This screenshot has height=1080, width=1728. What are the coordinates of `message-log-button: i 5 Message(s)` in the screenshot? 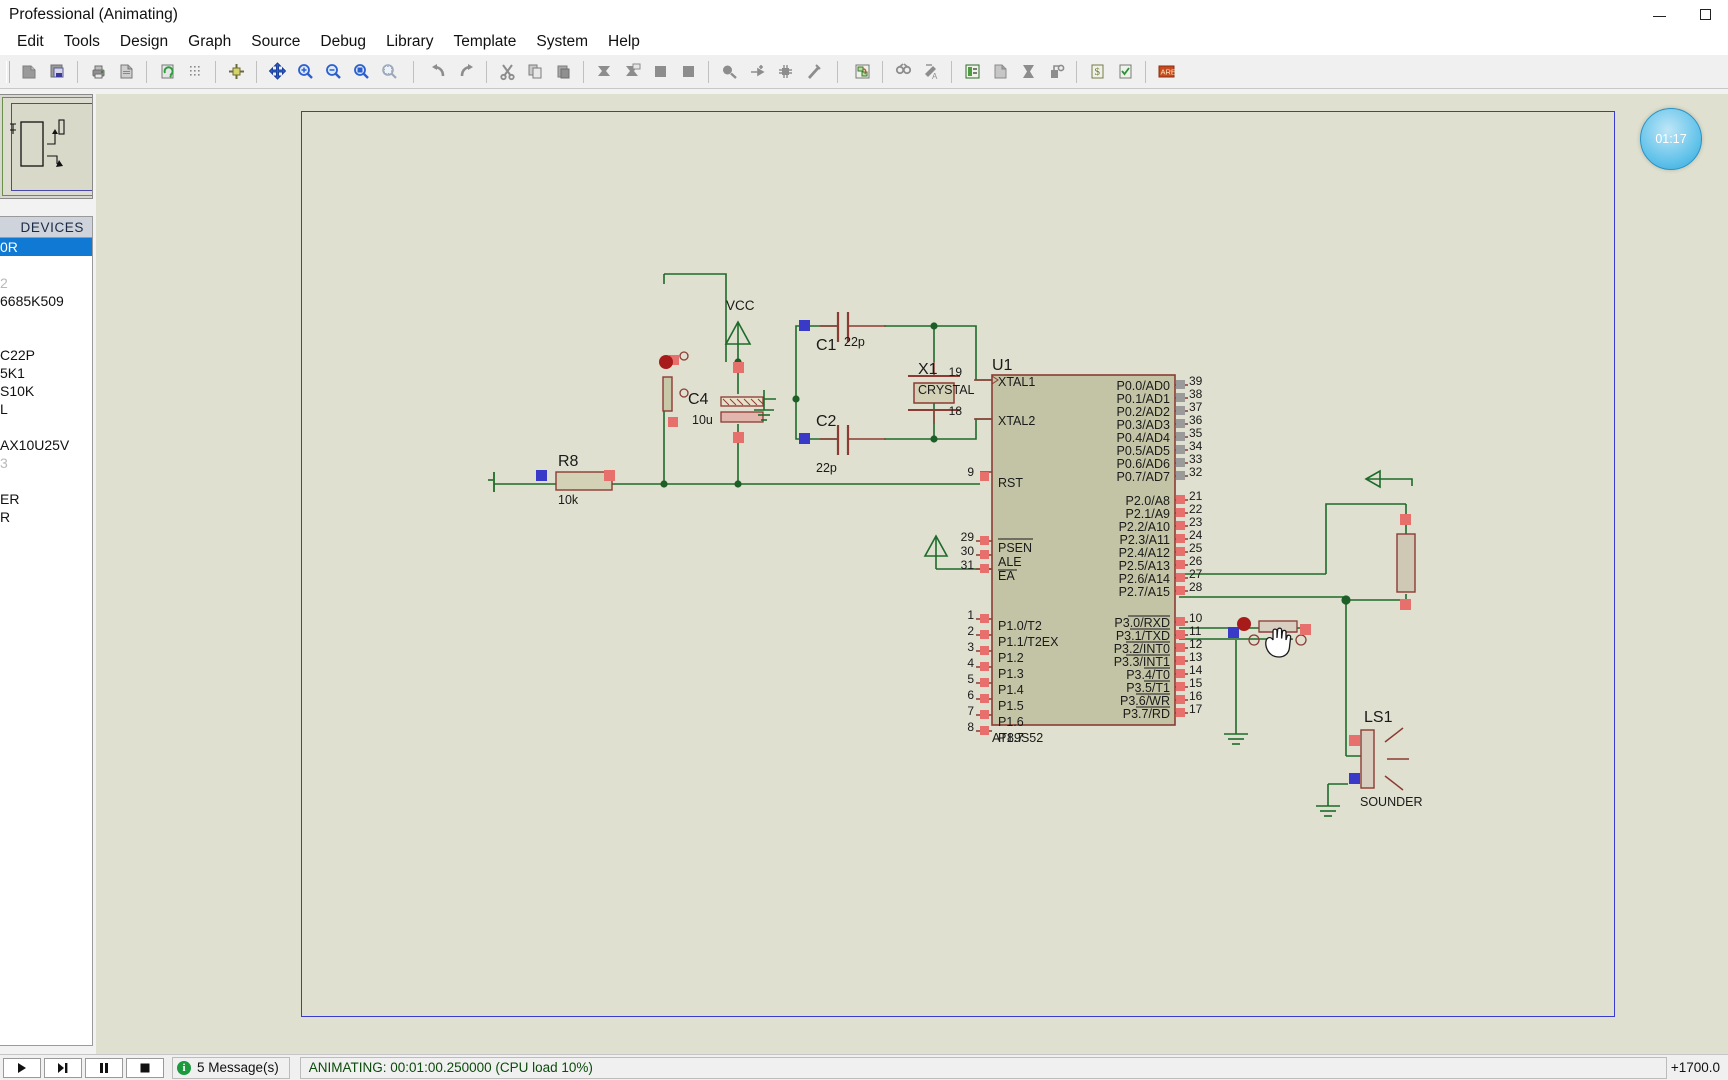 It's located at (231, 1067).